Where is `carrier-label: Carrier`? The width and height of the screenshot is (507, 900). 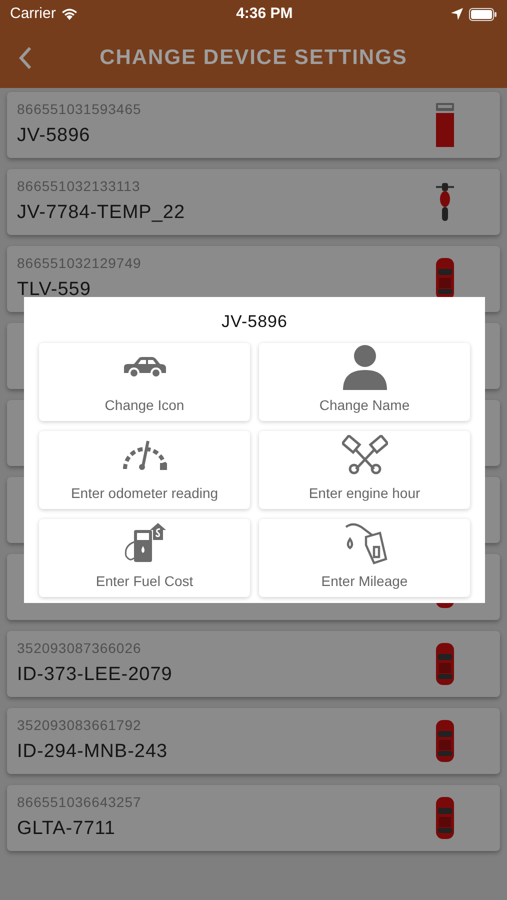 carrier-label: Carrier is located at coordinates (33, 14).